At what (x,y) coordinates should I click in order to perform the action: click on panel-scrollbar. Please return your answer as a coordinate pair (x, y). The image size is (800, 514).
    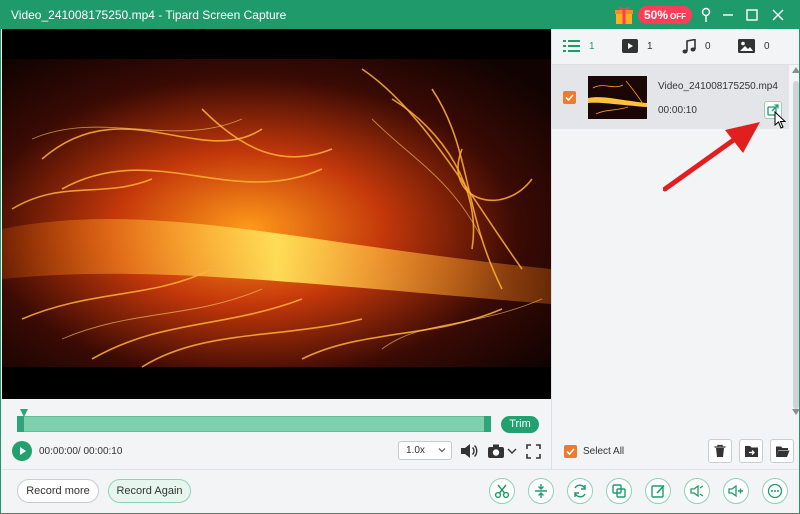
    Looking at the image, I should click on (796, 245).